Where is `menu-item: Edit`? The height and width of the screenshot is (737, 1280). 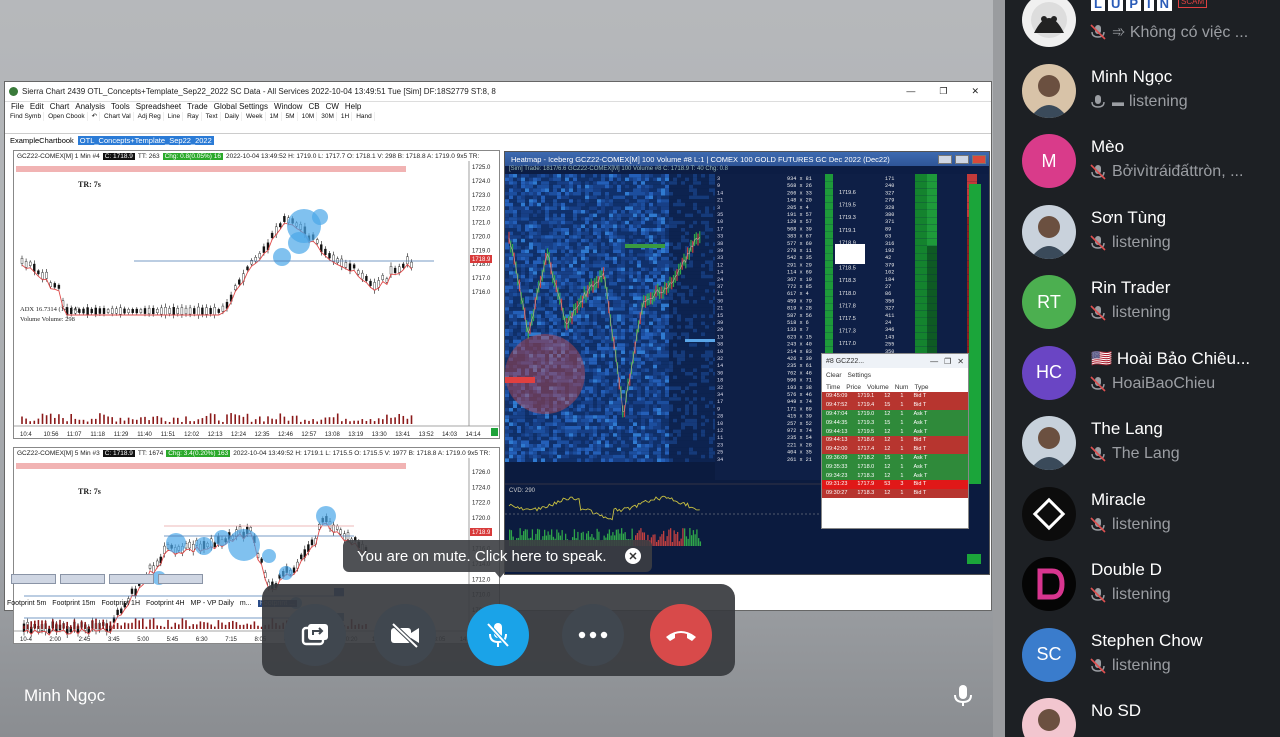
menu-item: Edit is located at coordinates (37, 107).